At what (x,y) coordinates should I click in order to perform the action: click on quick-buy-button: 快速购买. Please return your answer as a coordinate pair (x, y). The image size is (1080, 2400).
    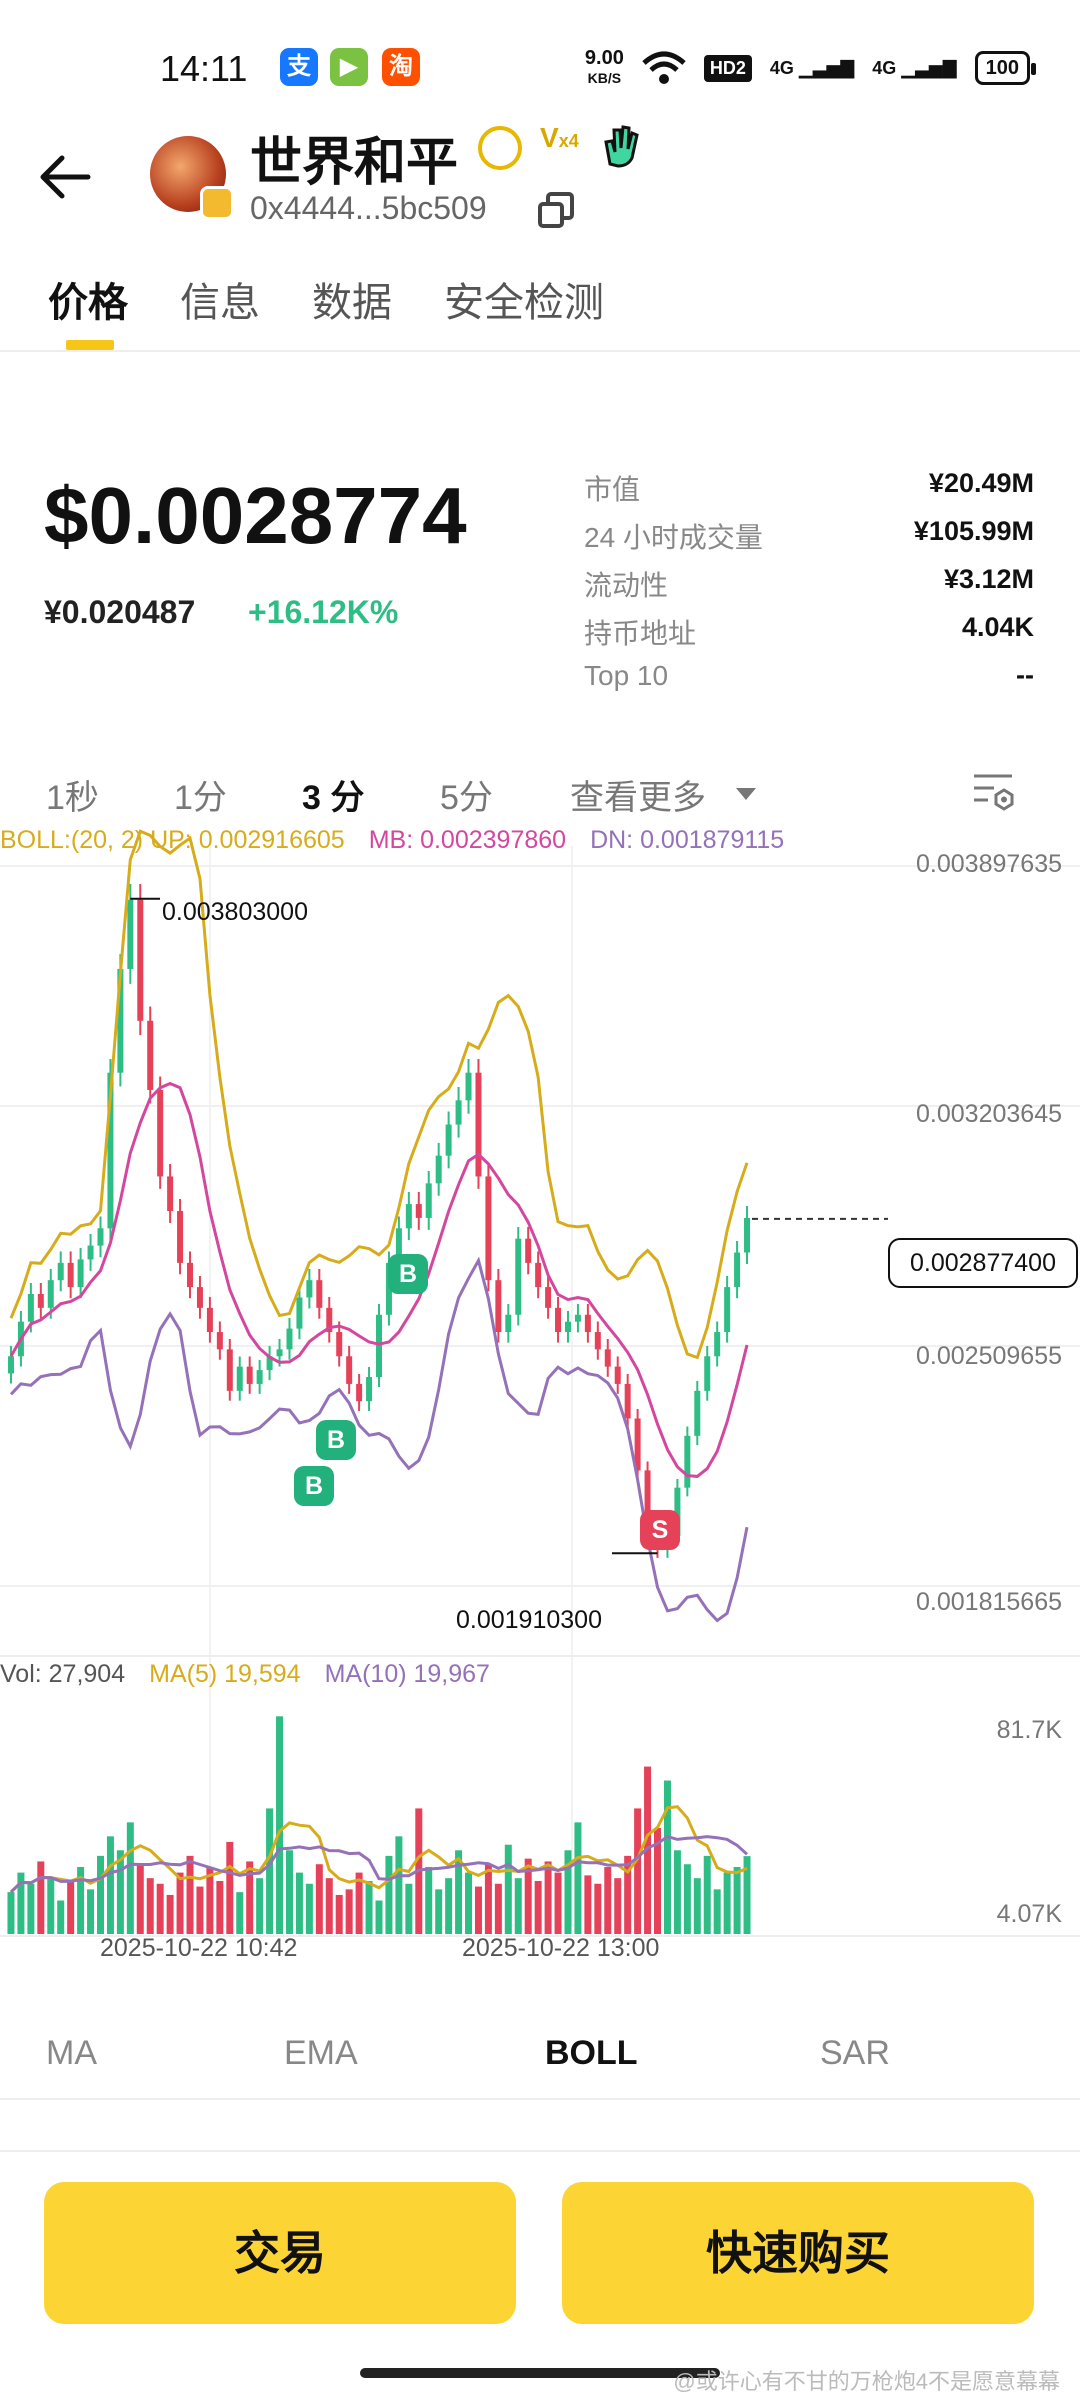
    Looking at the image, I should click on (798, 2253).